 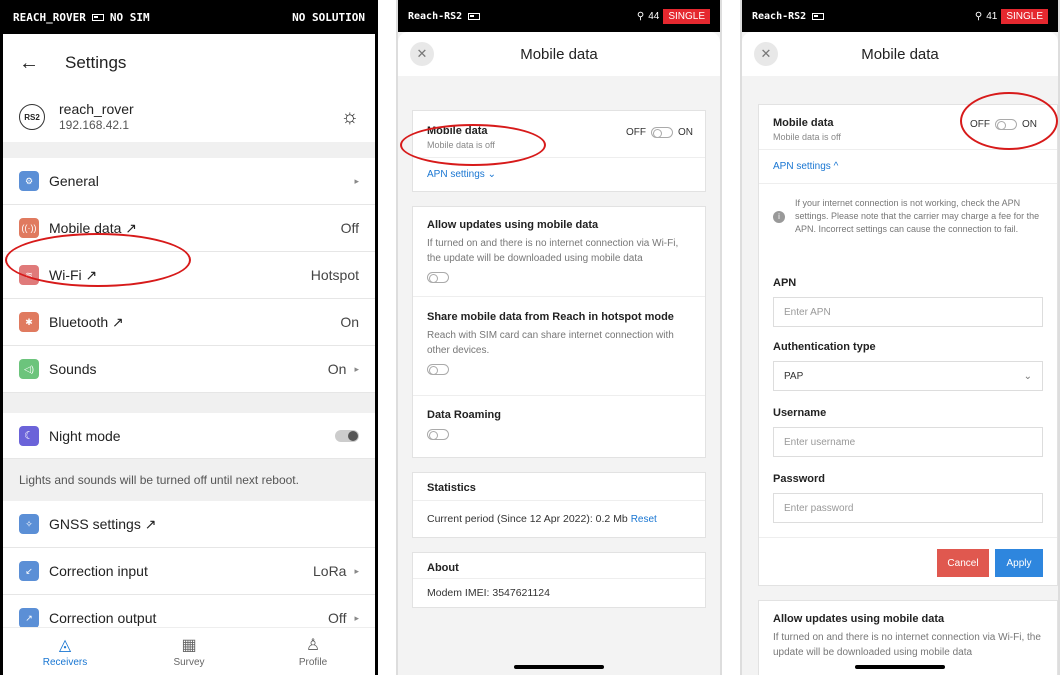 I want to click on nav-label: Profile, so click(x=313, y=662).